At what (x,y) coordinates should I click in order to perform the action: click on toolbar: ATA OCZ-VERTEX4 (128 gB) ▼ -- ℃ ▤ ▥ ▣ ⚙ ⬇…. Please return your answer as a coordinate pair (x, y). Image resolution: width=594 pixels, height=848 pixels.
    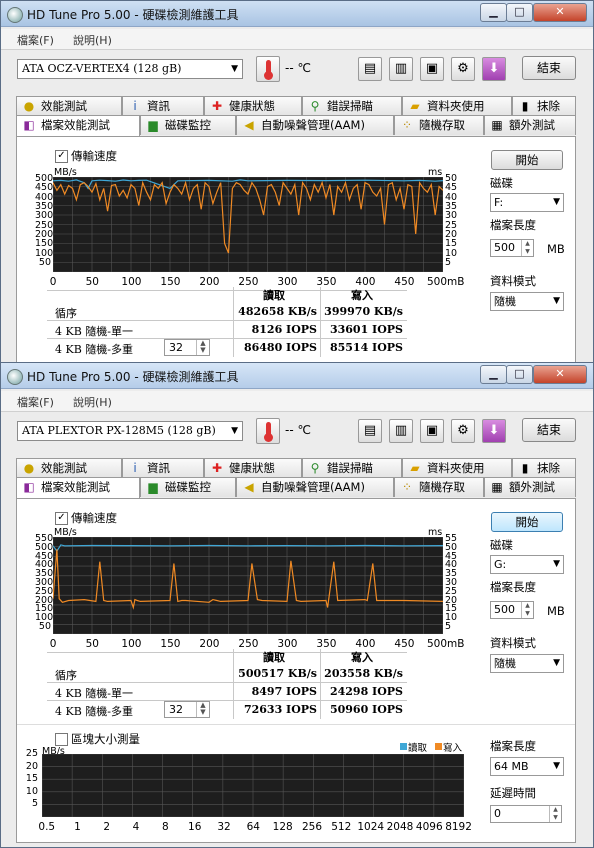
    Looking at the image, I should click on (297, 69).